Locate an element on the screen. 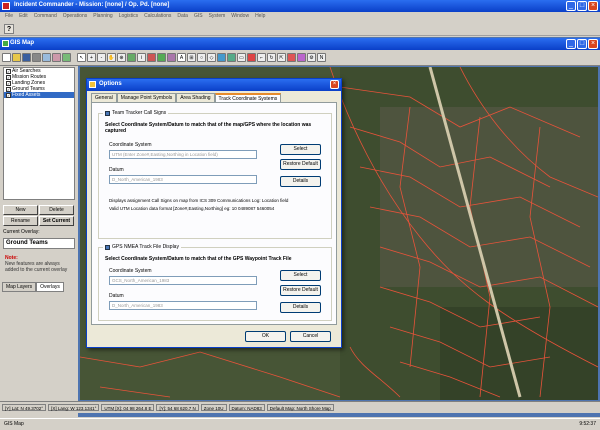  new-map-icon is located at coordinates (6, 57).